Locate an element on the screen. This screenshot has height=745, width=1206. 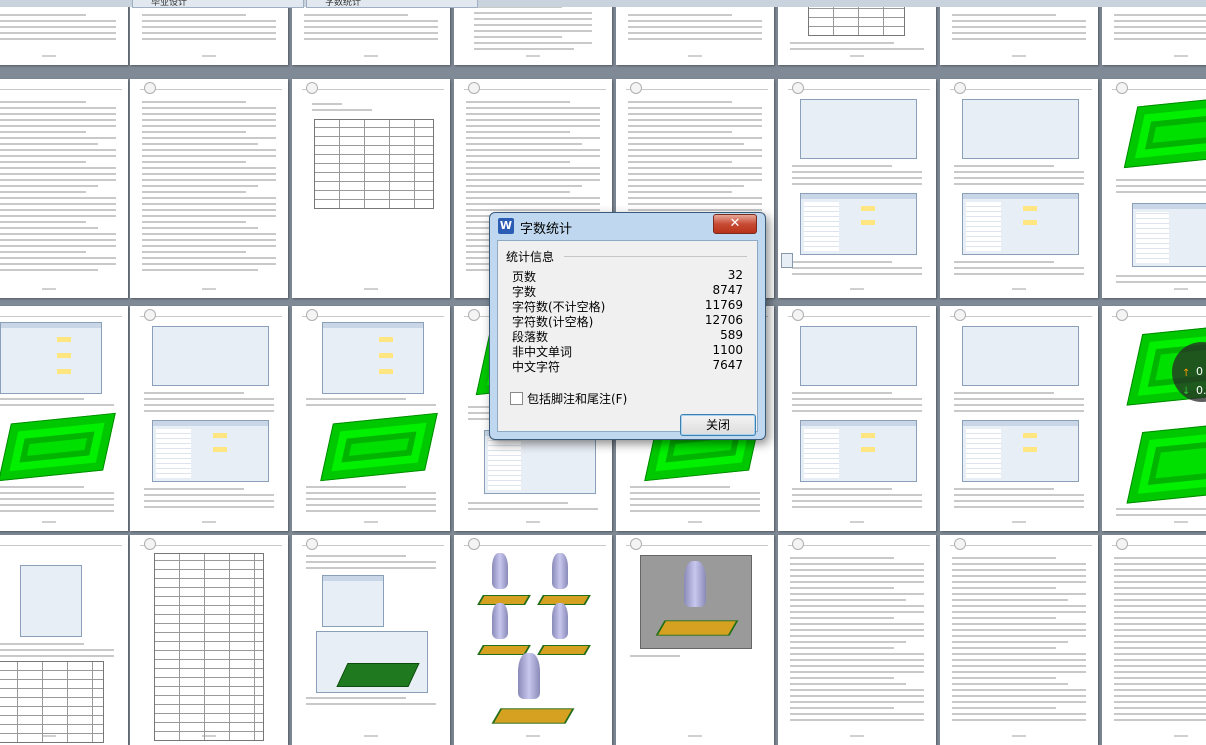
download-value: 0. is located at coordinates (1201, 390).